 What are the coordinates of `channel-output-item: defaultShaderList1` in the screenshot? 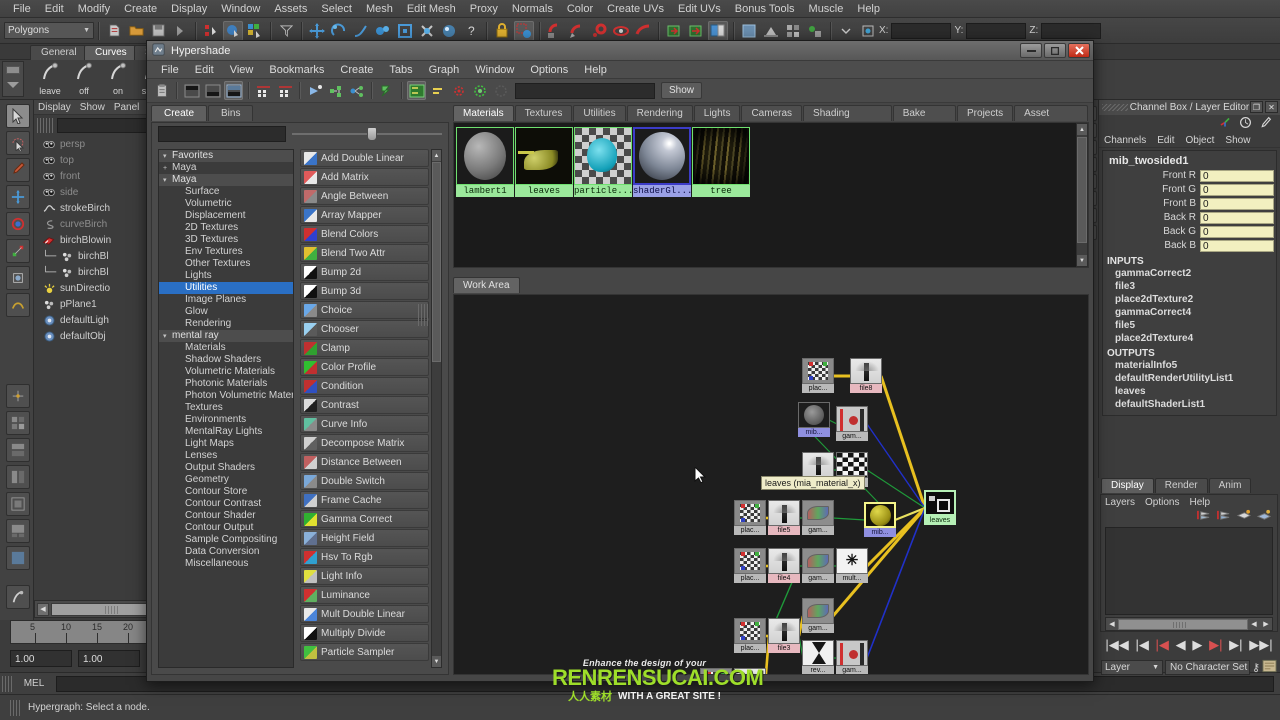 It's located at (1189, 404).